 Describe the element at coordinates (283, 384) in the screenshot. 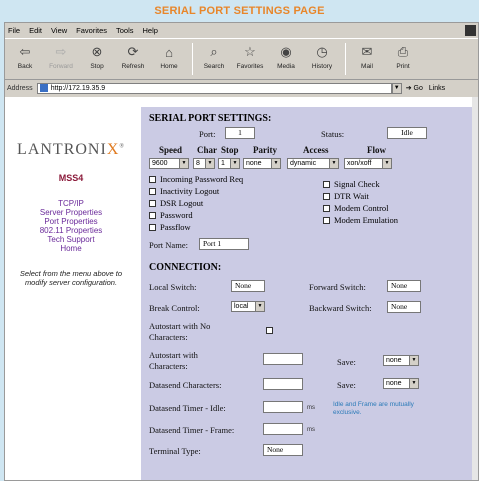

I see `datasend-chars-input` at that location.